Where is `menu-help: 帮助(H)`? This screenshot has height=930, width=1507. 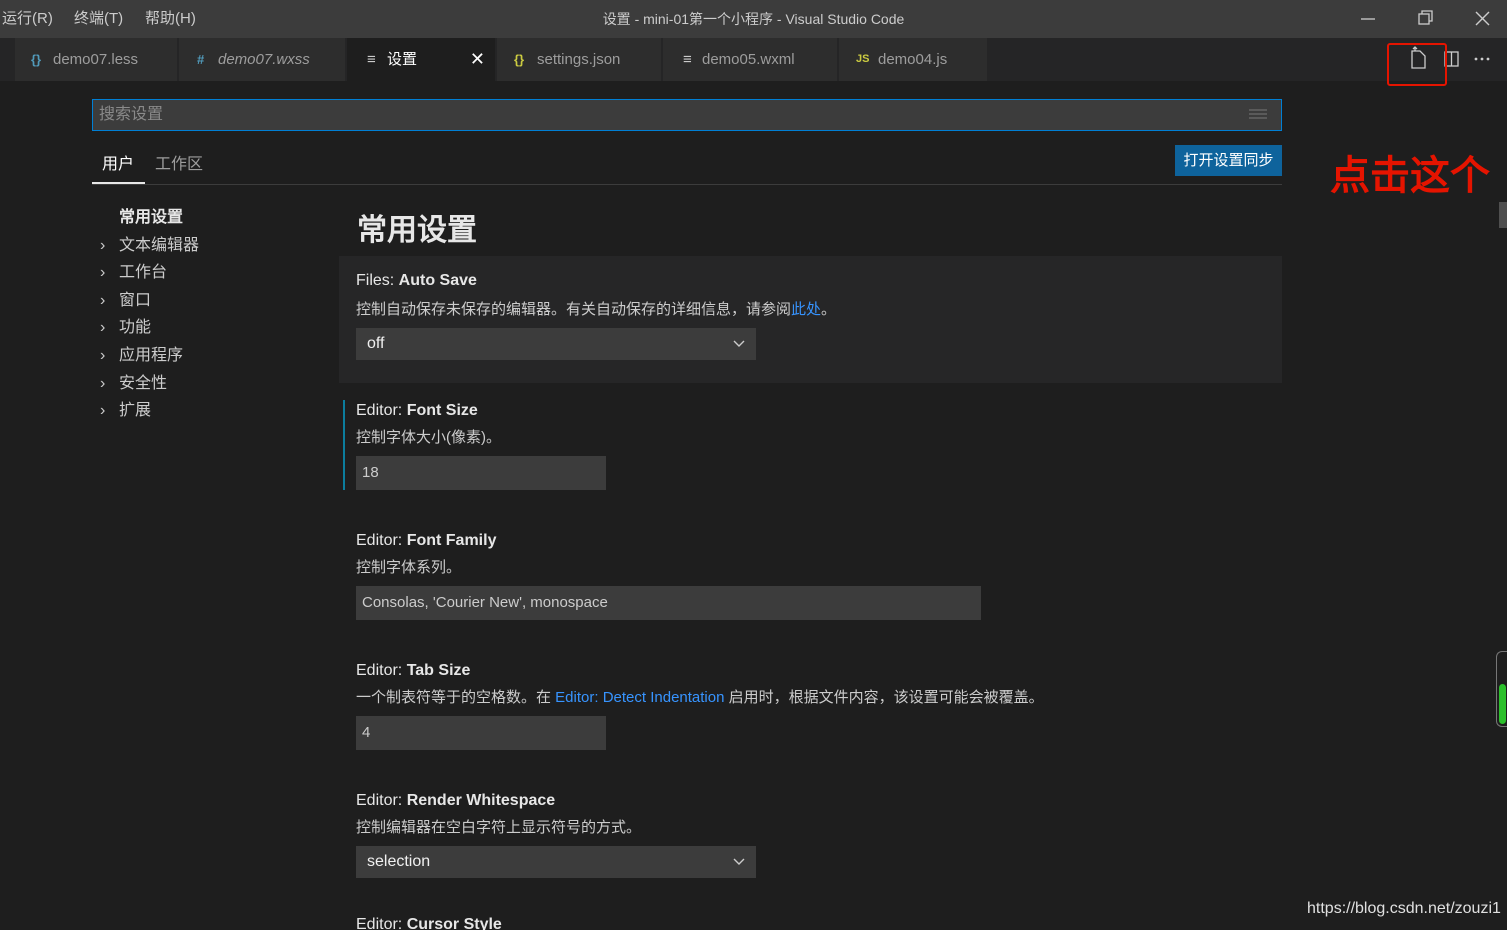 menu-help: 帮助(H) is located at coordinates (170, 19).